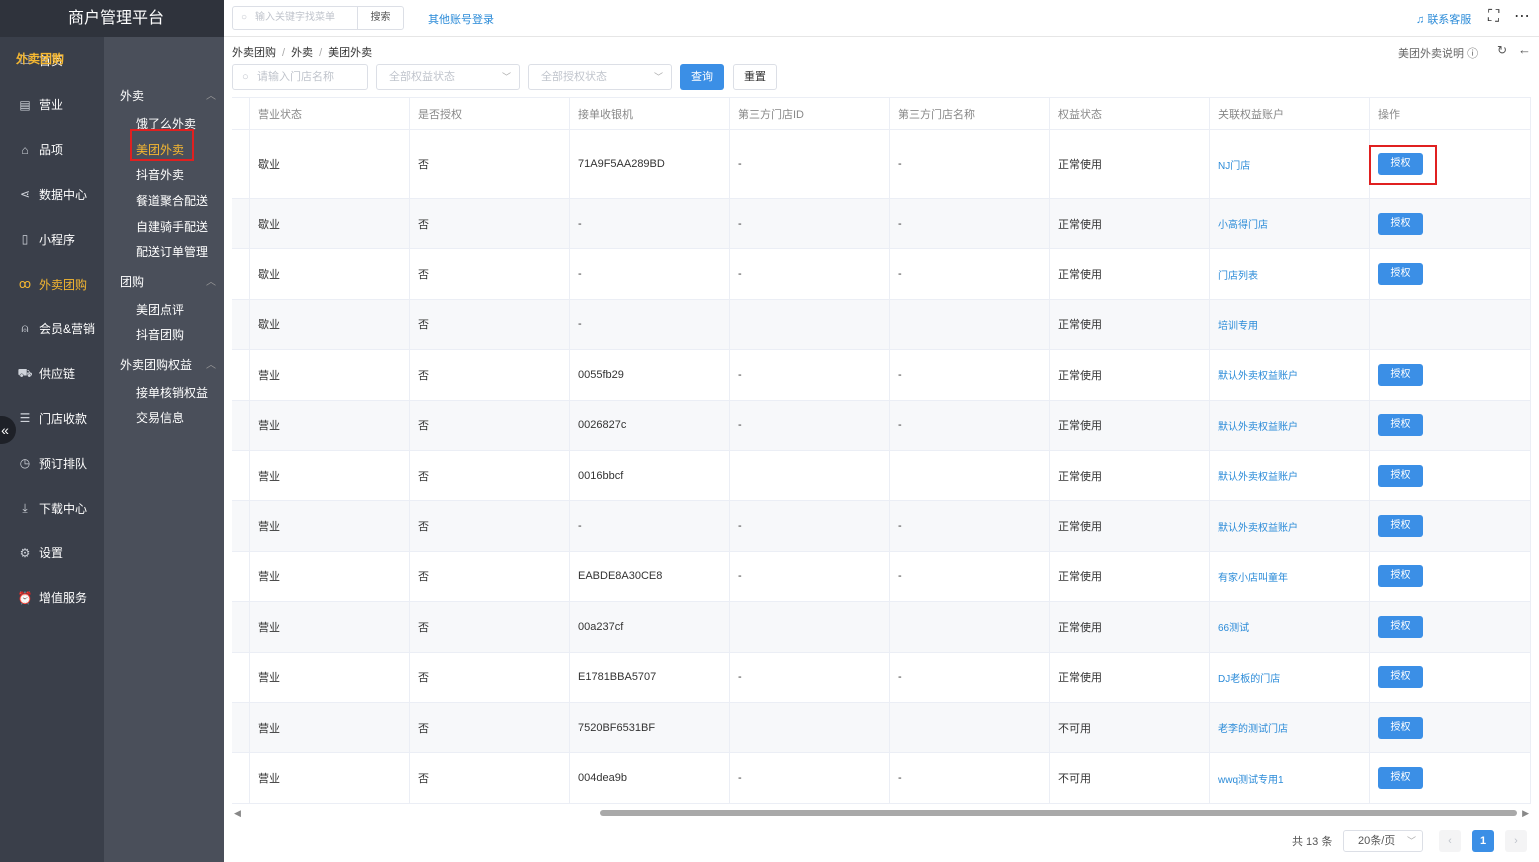 The height and width of the screenshot is (862, 1539). Describe the element at coordinates (1290, 274) in the screenshot. I see `cell-account: 门店列表` at that location.